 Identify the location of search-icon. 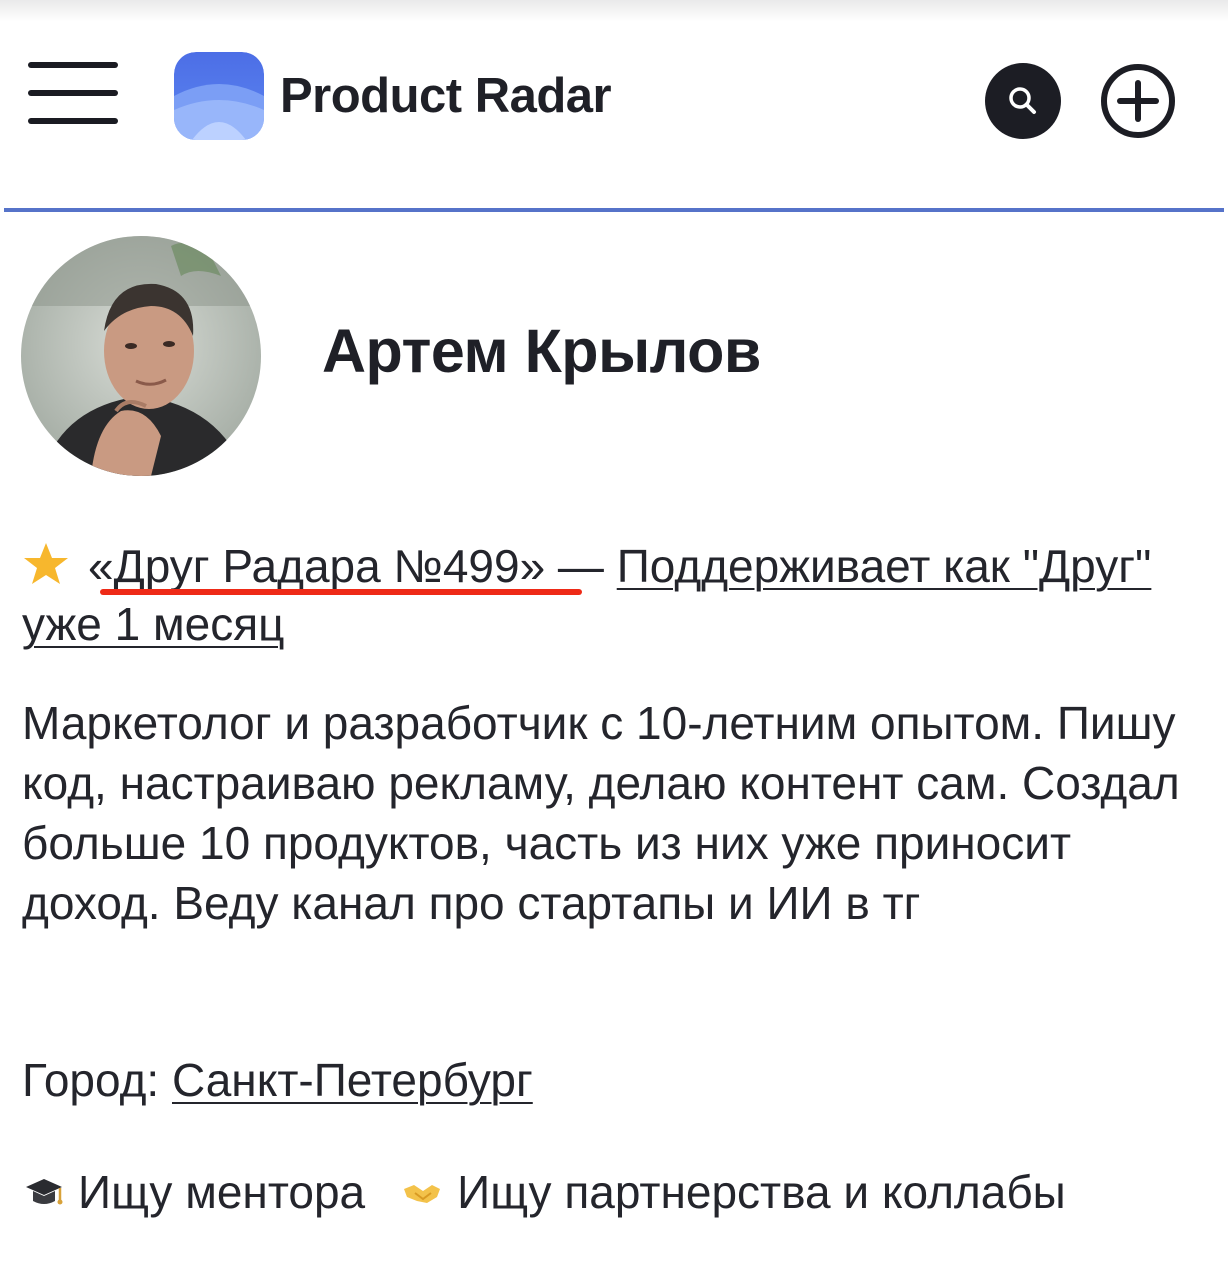
(1023, 101).